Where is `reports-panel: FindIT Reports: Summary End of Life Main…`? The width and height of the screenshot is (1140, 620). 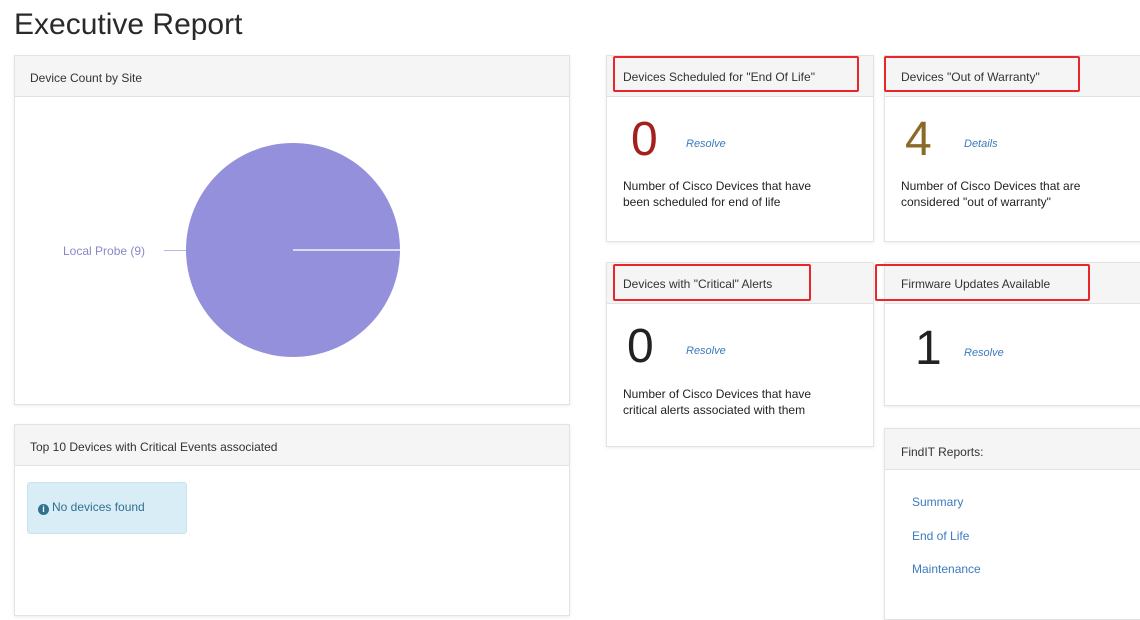
reports-panel: FindIT Reports: Summary End of Life Main… is located at coordinates (1012, 524).